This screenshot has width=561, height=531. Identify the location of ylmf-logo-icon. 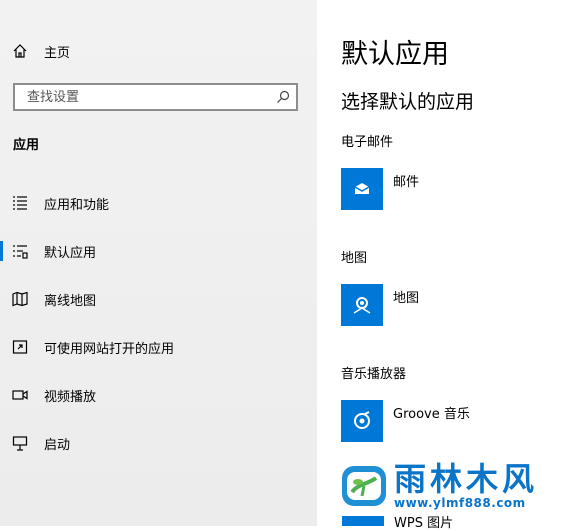
(364, 486).